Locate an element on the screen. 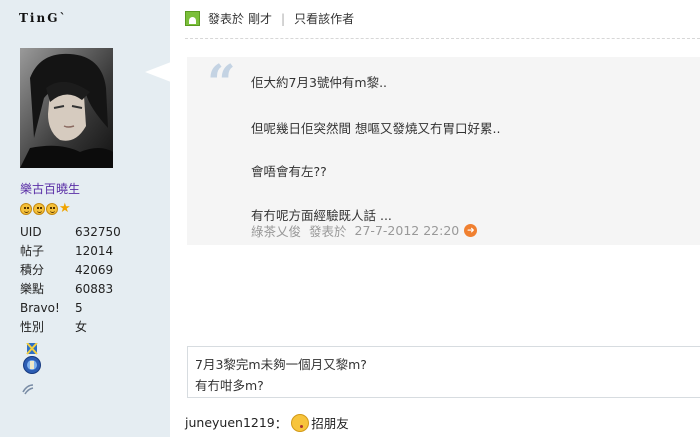 The width and height of the screenshot is (700, 437). stat-value: 632750 is located at coordinates (98, 232).